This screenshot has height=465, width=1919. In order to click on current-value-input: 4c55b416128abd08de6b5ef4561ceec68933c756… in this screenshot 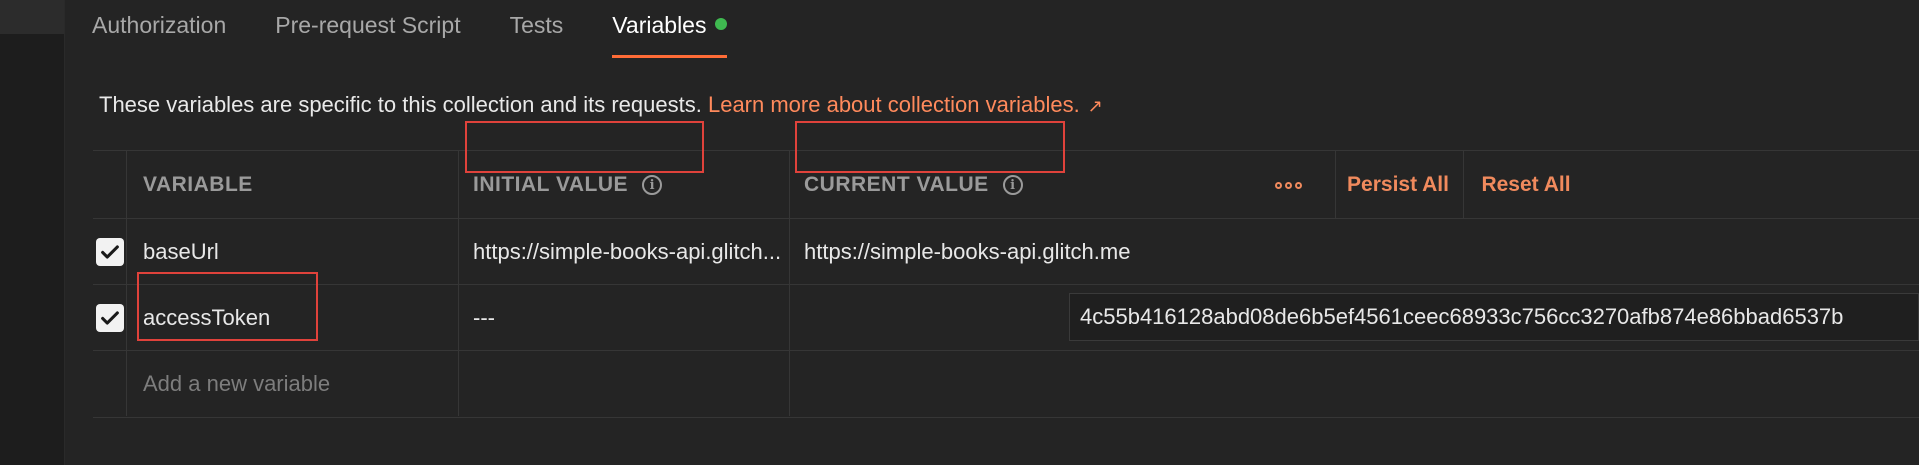, I will do `click(1494, 317)`.